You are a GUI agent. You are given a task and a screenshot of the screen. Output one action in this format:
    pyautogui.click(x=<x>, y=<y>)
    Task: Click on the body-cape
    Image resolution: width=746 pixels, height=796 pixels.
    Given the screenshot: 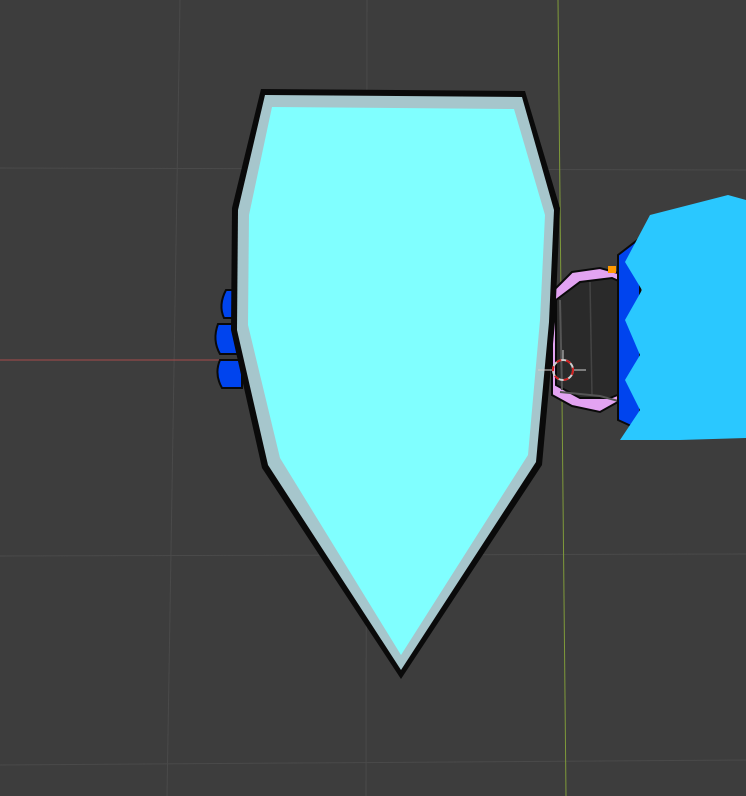 What is the action you would take?
    pyautogui.click(x=681, y=317)
    